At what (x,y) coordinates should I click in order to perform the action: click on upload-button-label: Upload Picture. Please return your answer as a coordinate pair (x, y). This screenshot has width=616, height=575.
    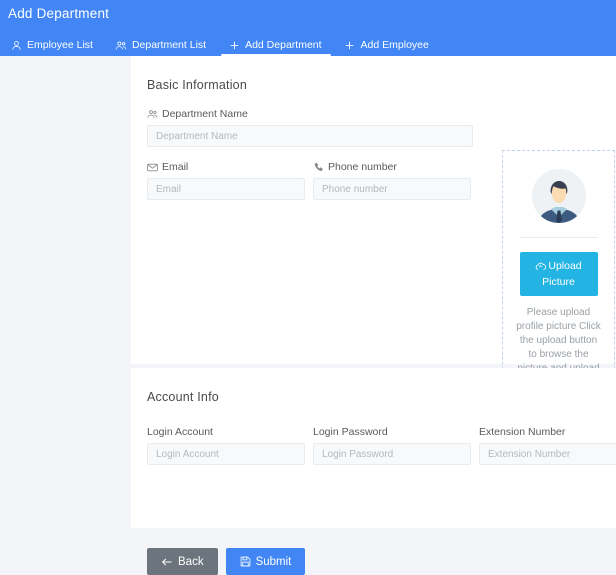
    Looking at the image, I should click on (562, 274).